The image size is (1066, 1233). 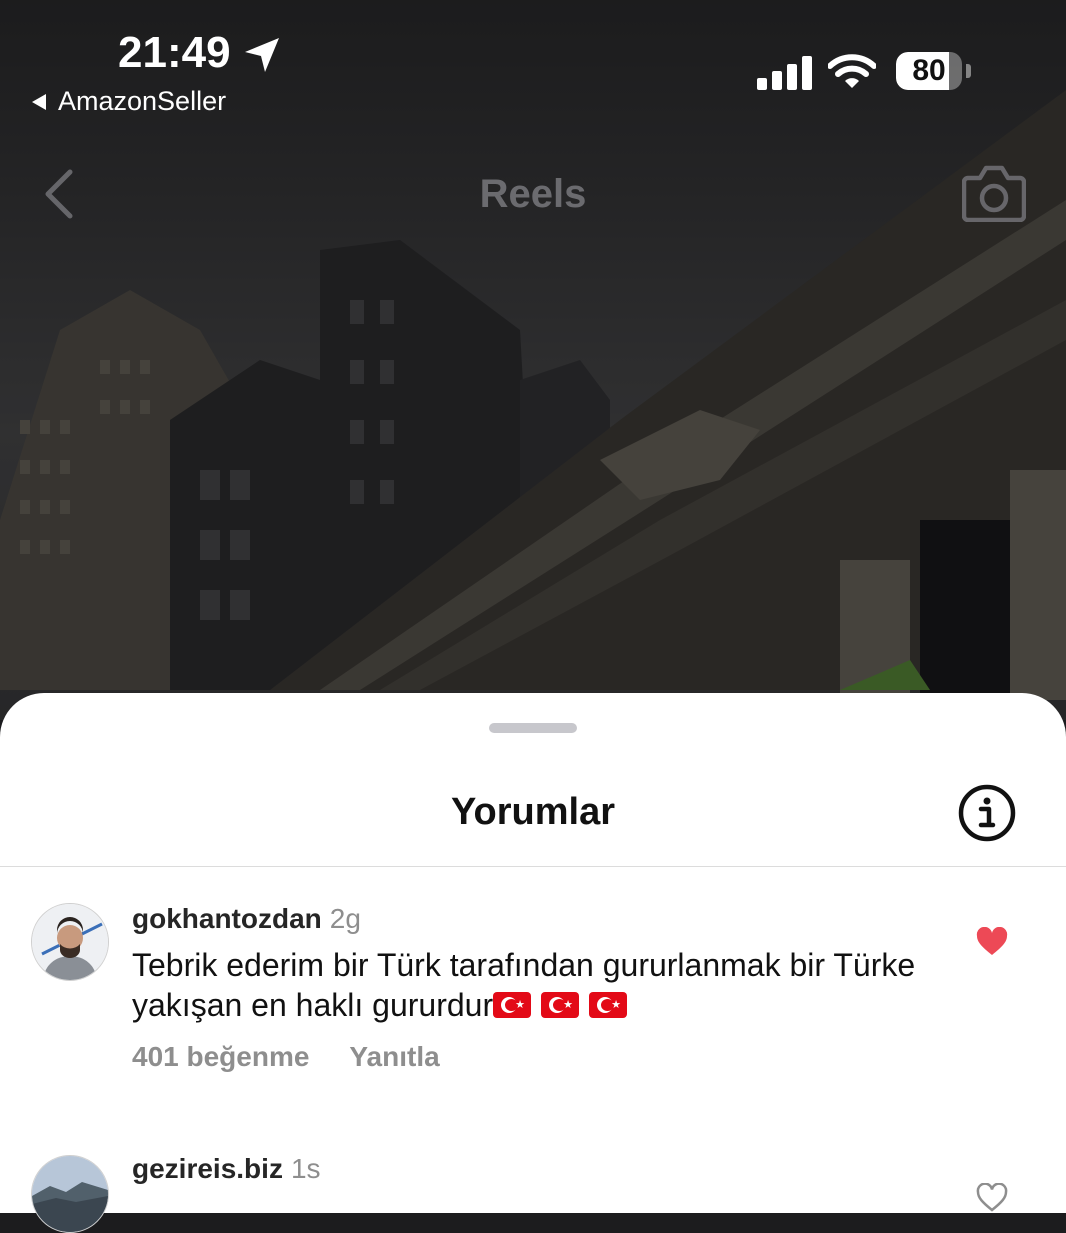 I want to click on header-divider, so click(x=533, y=866).